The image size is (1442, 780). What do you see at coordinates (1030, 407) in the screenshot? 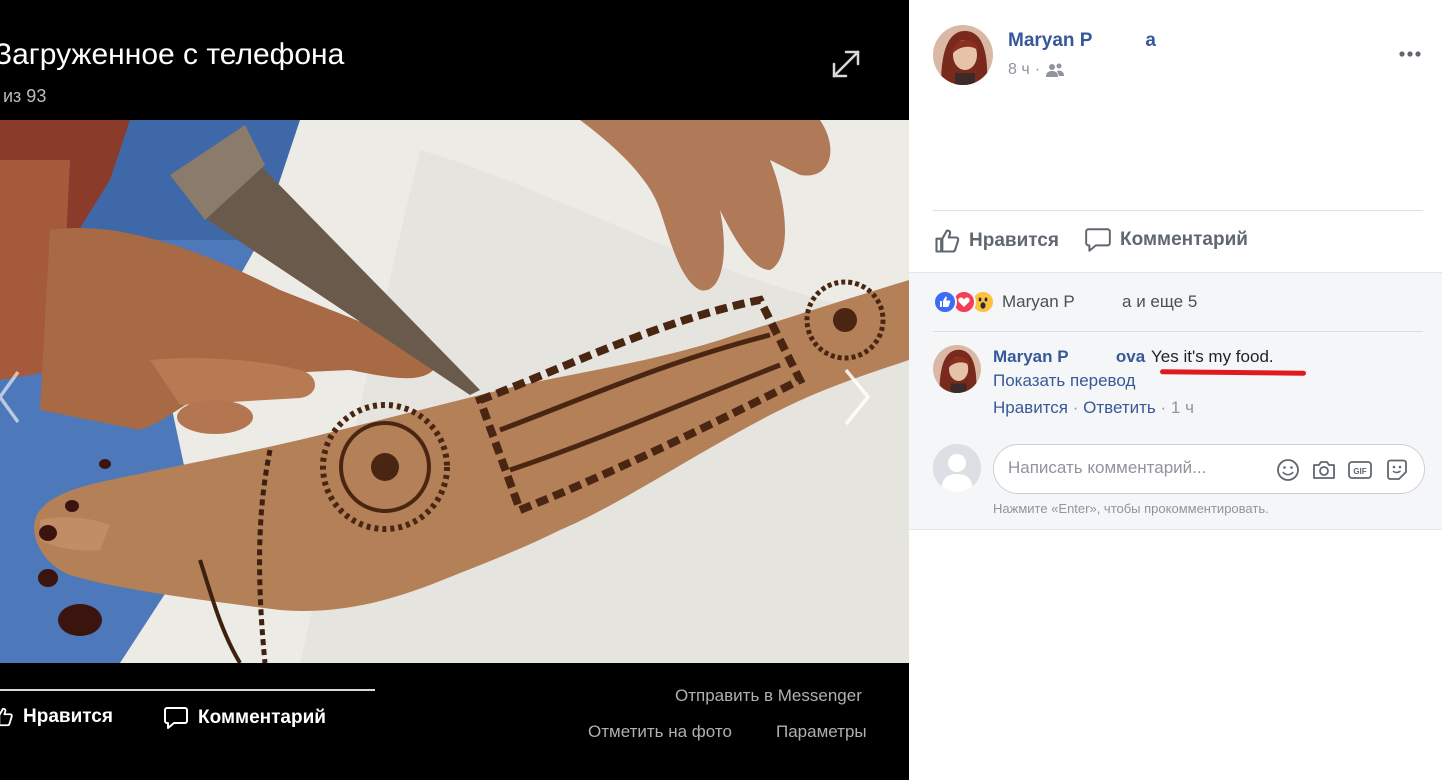
I see `comment-like-link: Нравится` at bounding box center [1030, 407].